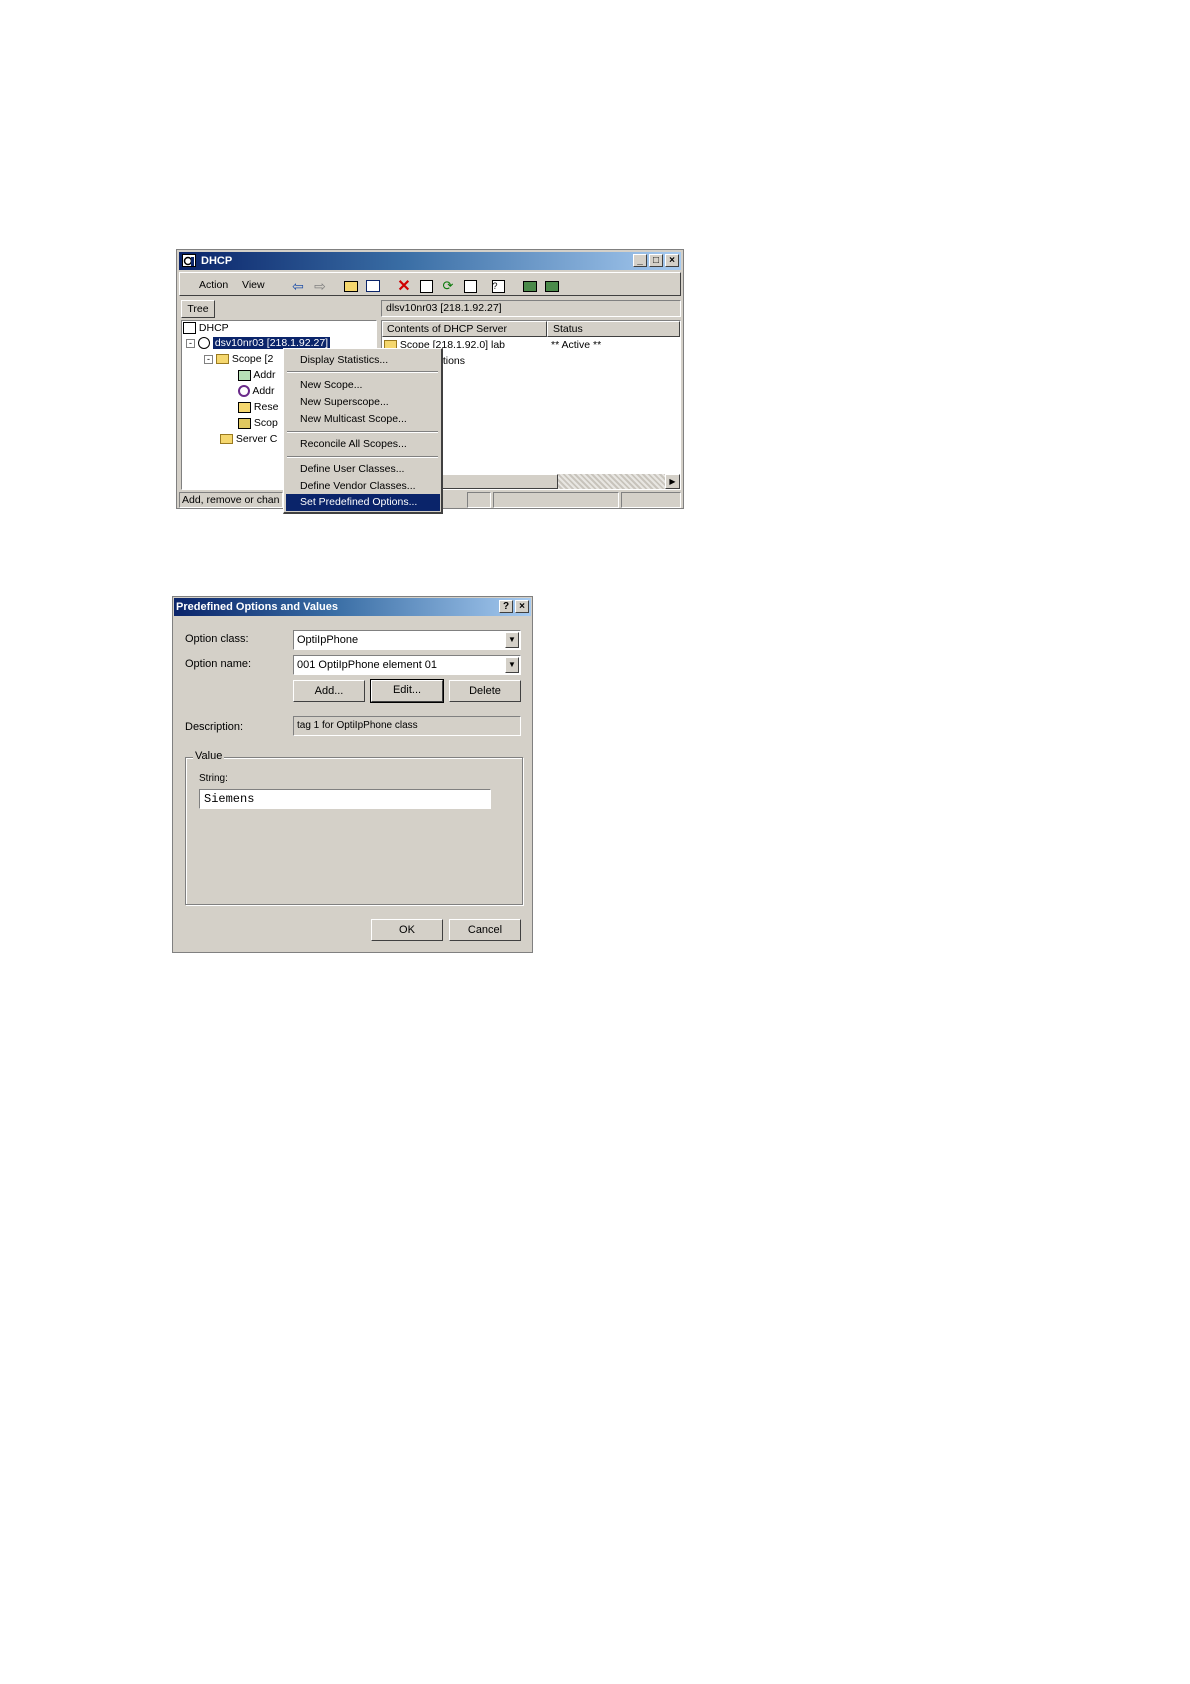  I want to click on help-button: ?, so click(506, 606).